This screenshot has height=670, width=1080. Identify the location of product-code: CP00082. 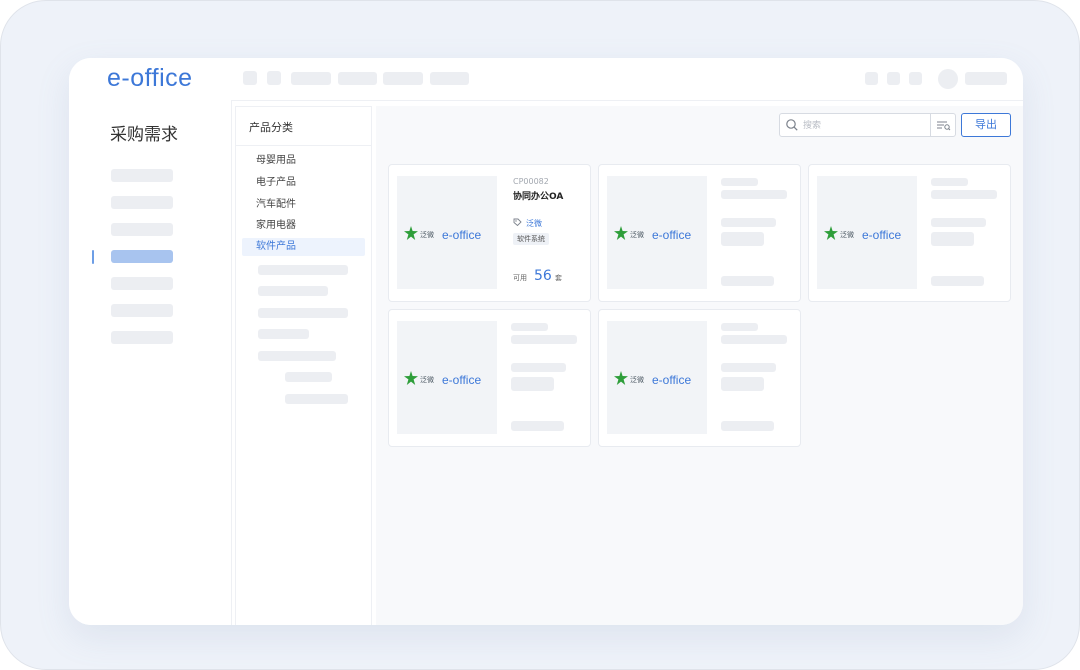
(531, 181).